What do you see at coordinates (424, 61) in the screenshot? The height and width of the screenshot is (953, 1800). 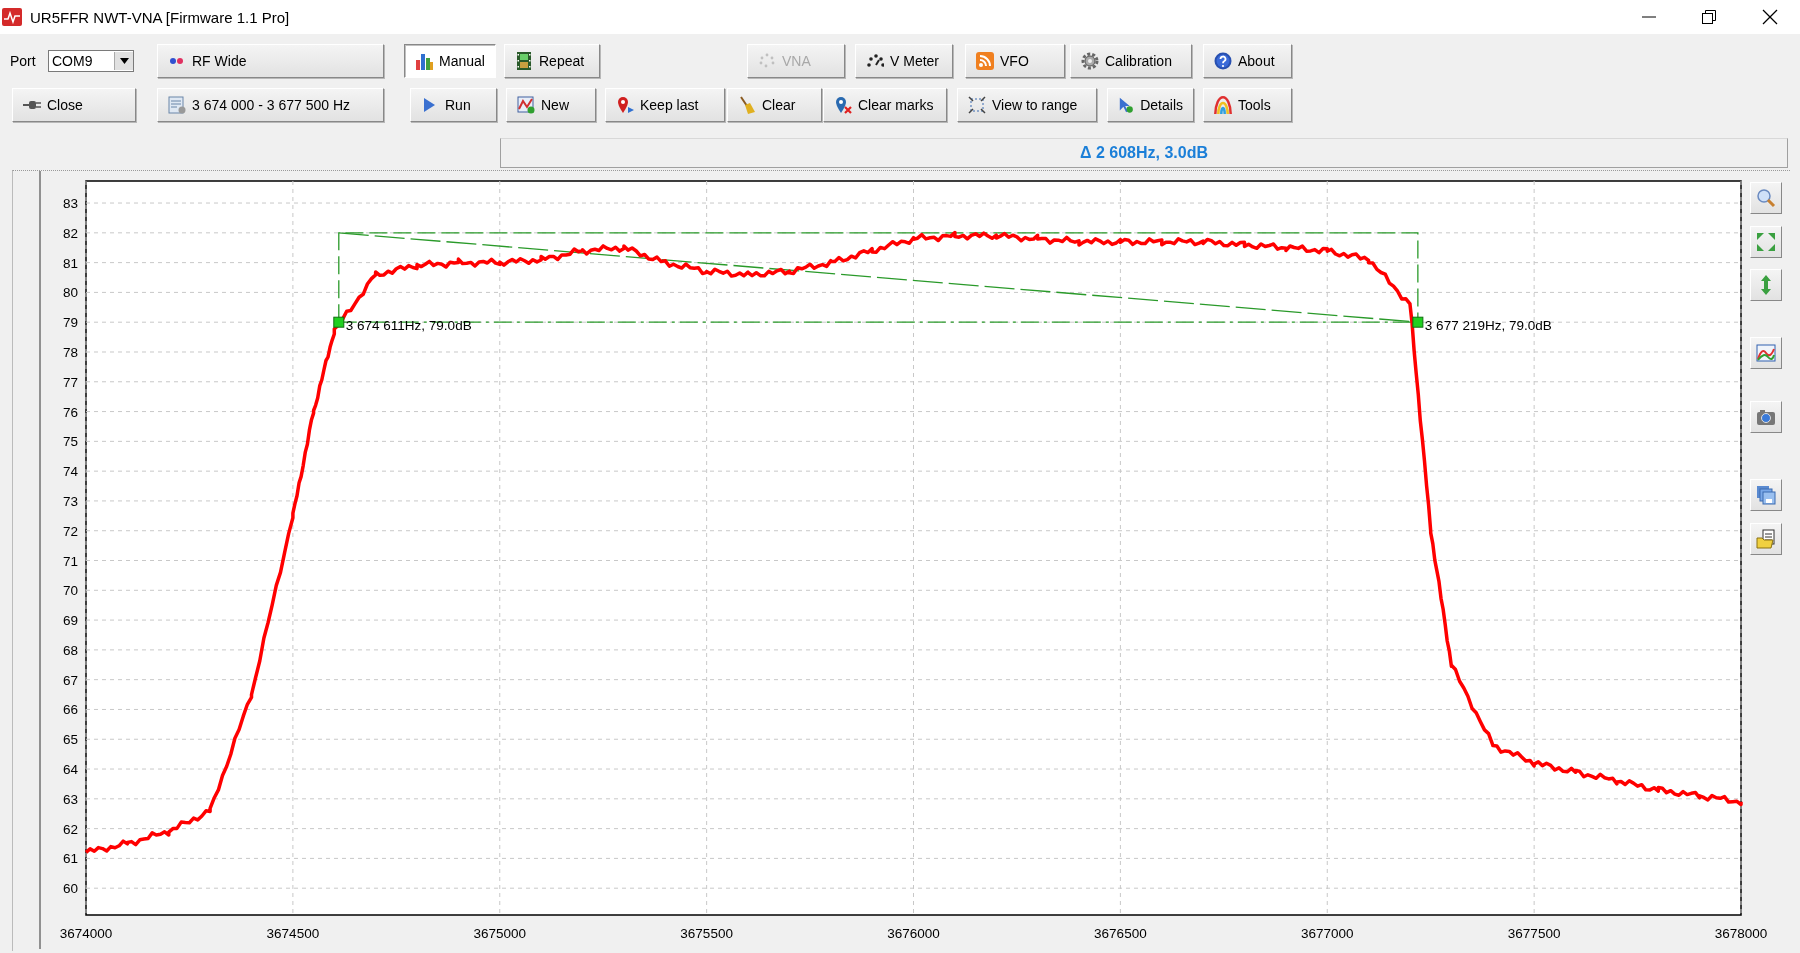 I see `bar-chart-icon` at bounding box center [424, 61].